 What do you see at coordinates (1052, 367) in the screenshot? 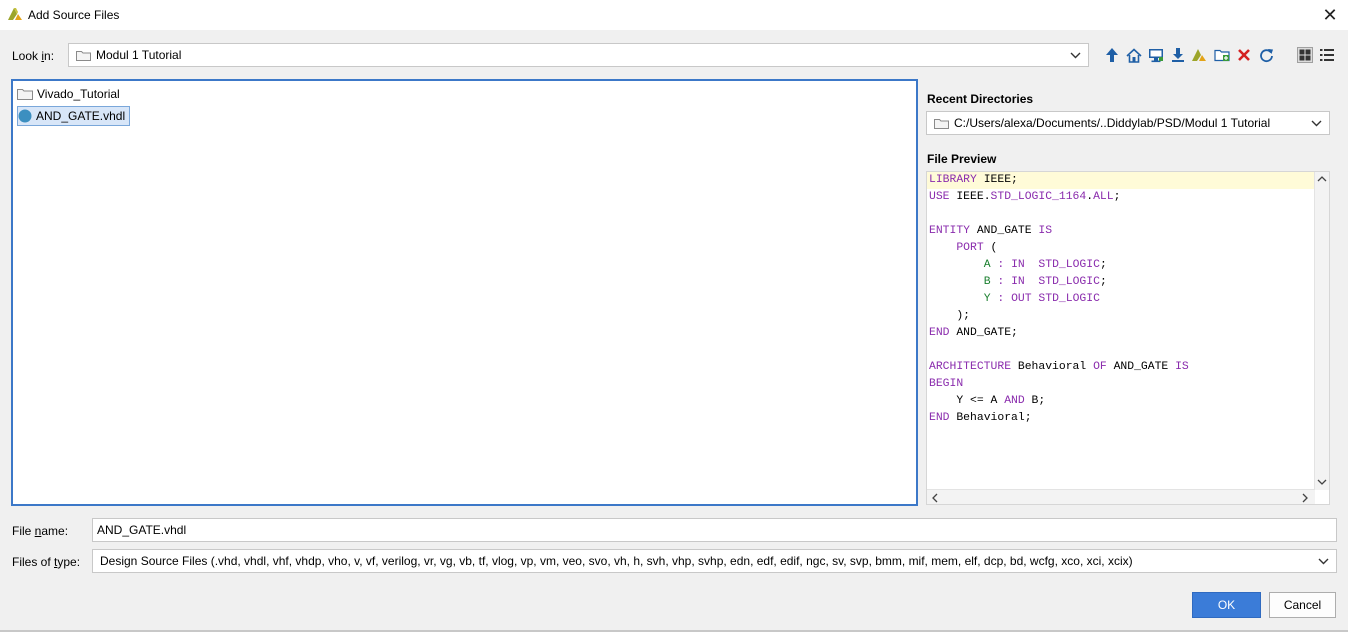
I see `code-token: Behavioral` at bounding box center [1052, 367].